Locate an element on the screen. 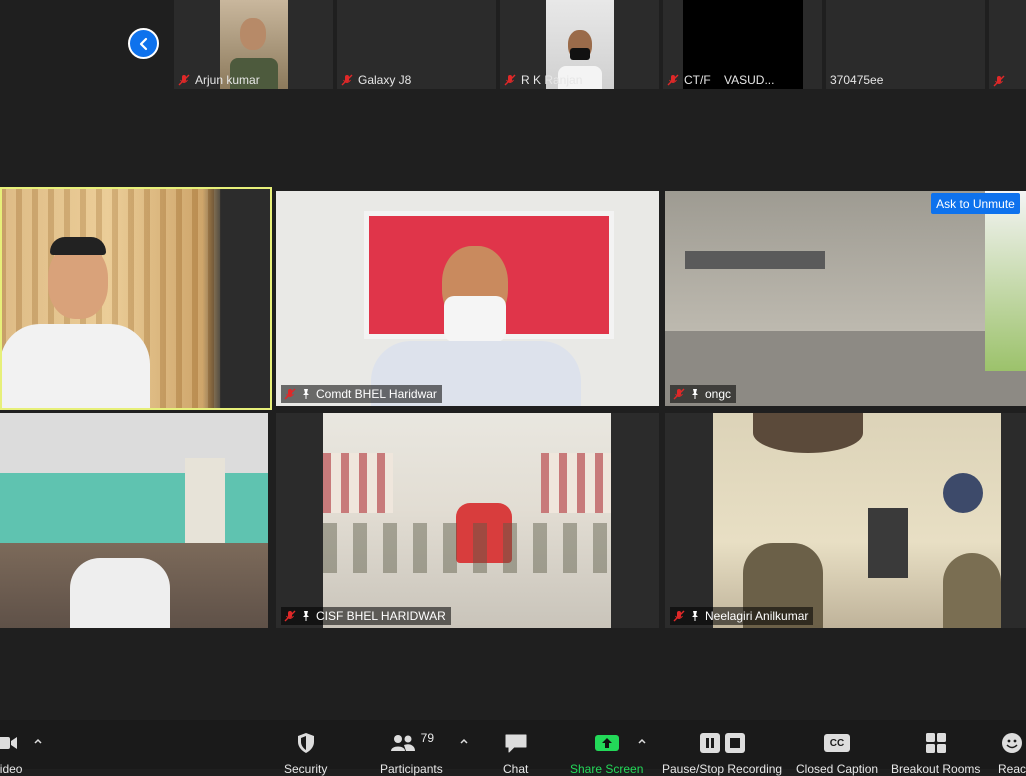 Image resolution: width=1026 pixels, height=776 pixels. video-tile: Comdt BHEL Haridwar is located at coordinates (467, 298).